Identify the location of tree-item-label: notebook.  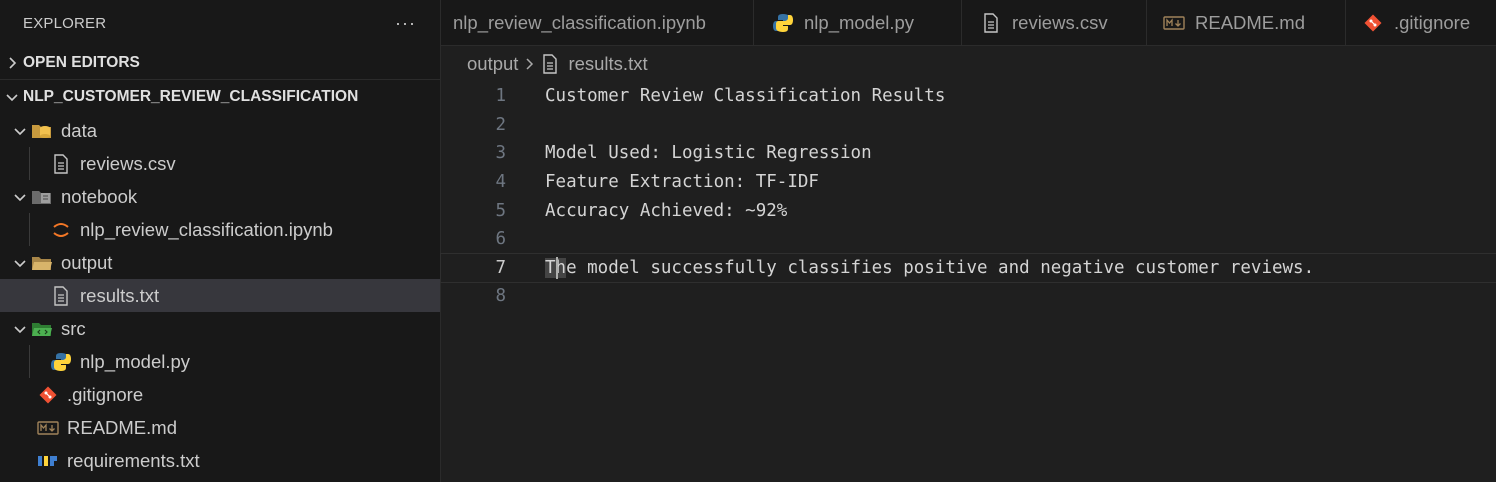
(99, 196).